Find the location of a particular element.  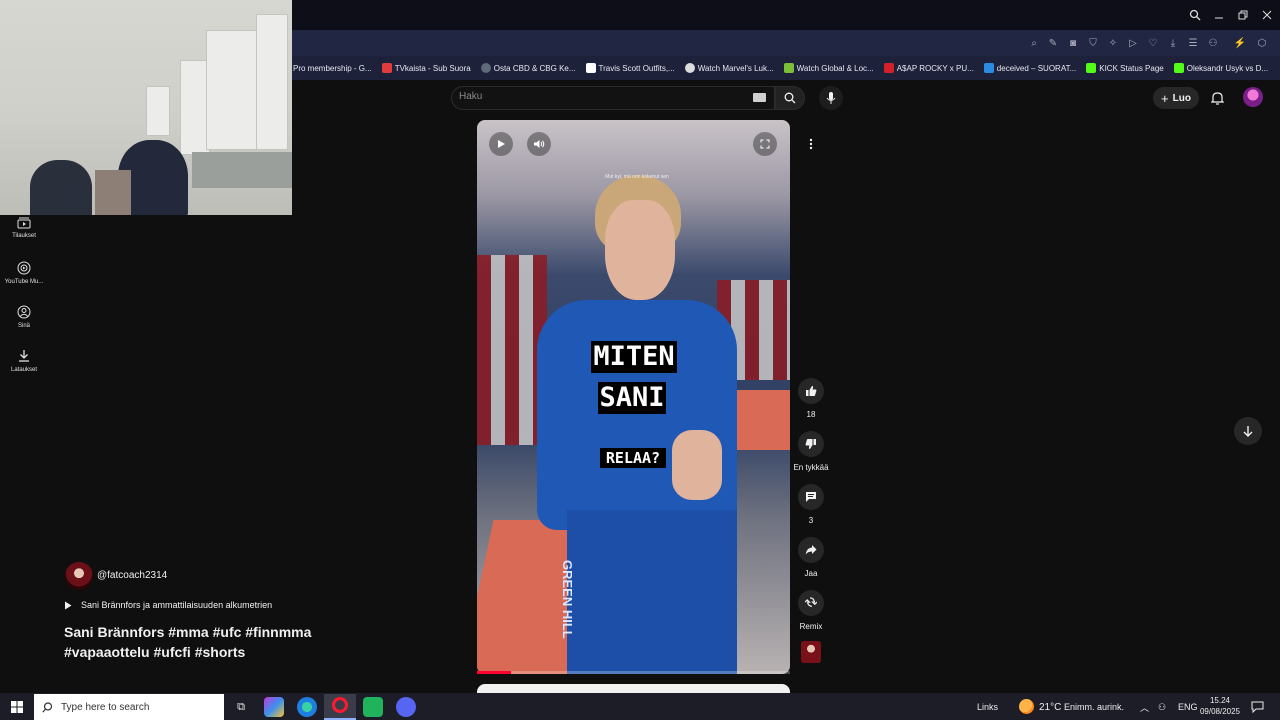

notification-center-button is located at coordinates (1258, 707).